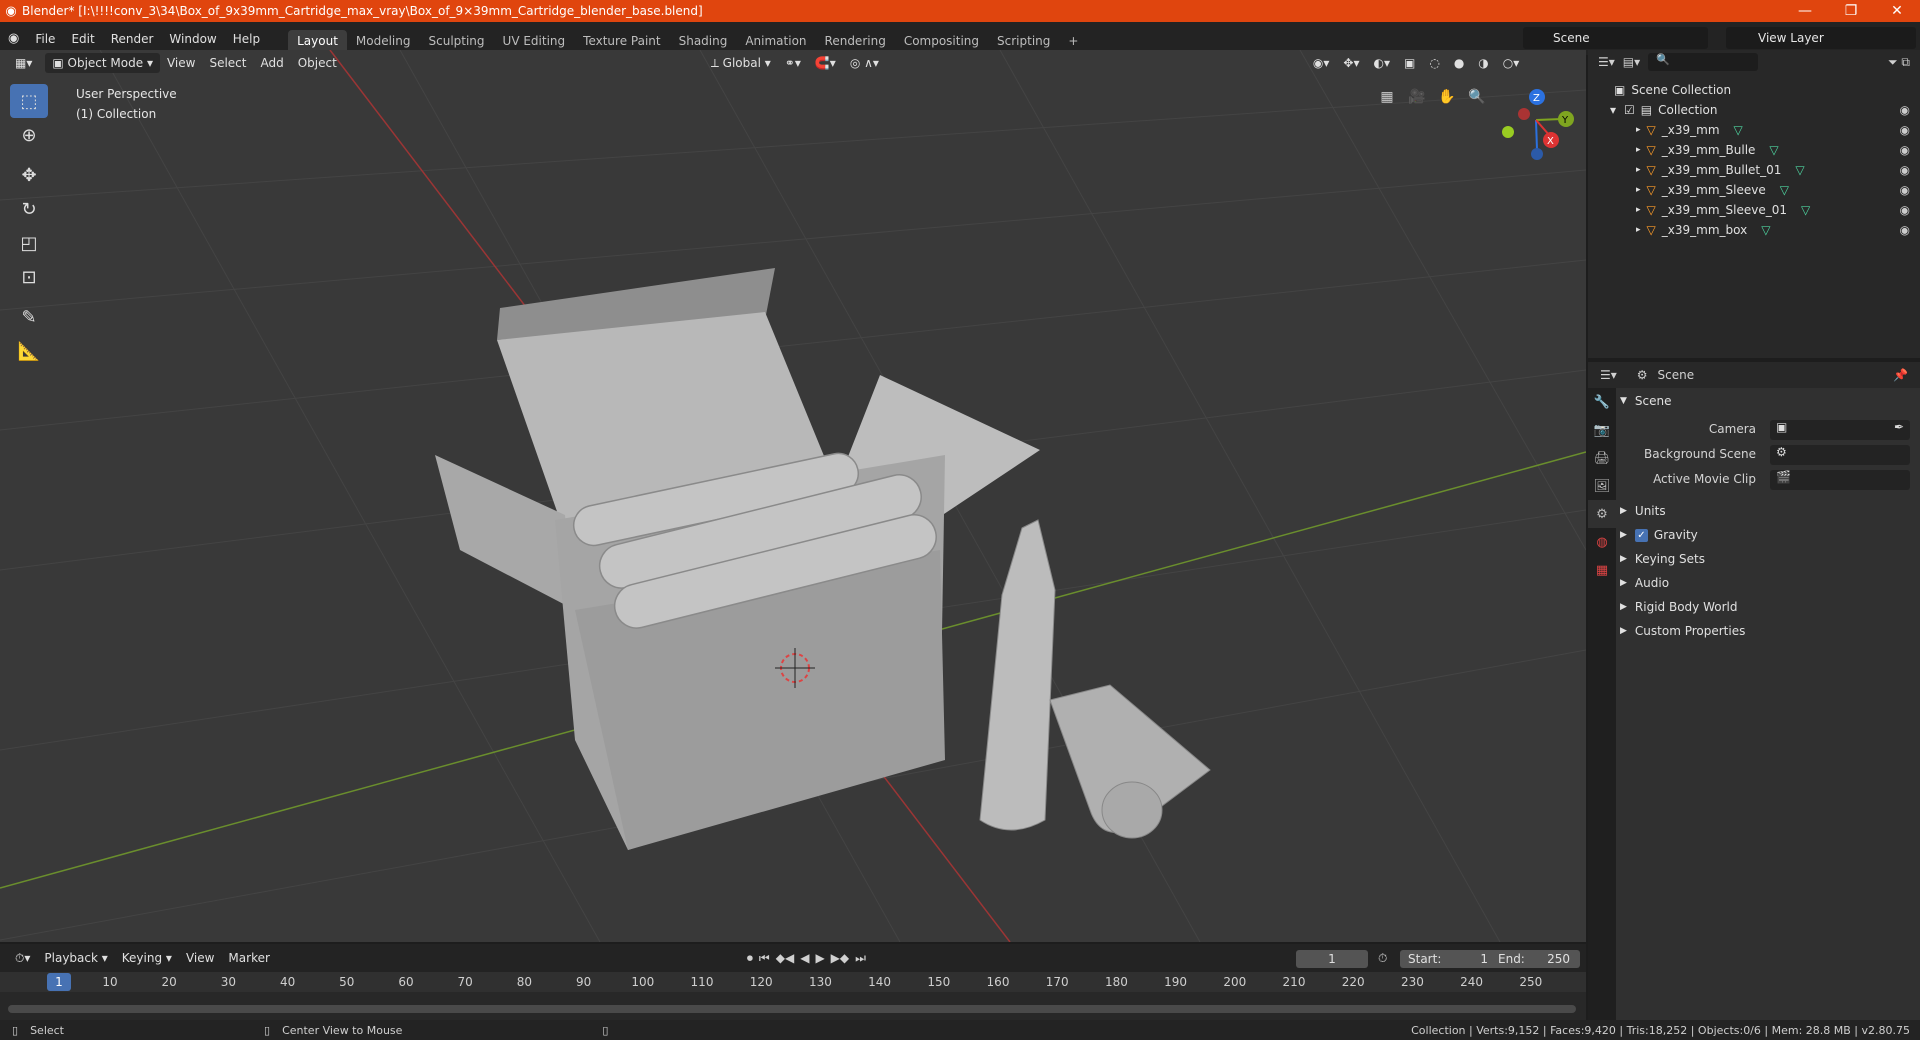  Describe the element at coordinates (59, 982) in the screenshot. I see `current-frame-indicator: 1` at that location.